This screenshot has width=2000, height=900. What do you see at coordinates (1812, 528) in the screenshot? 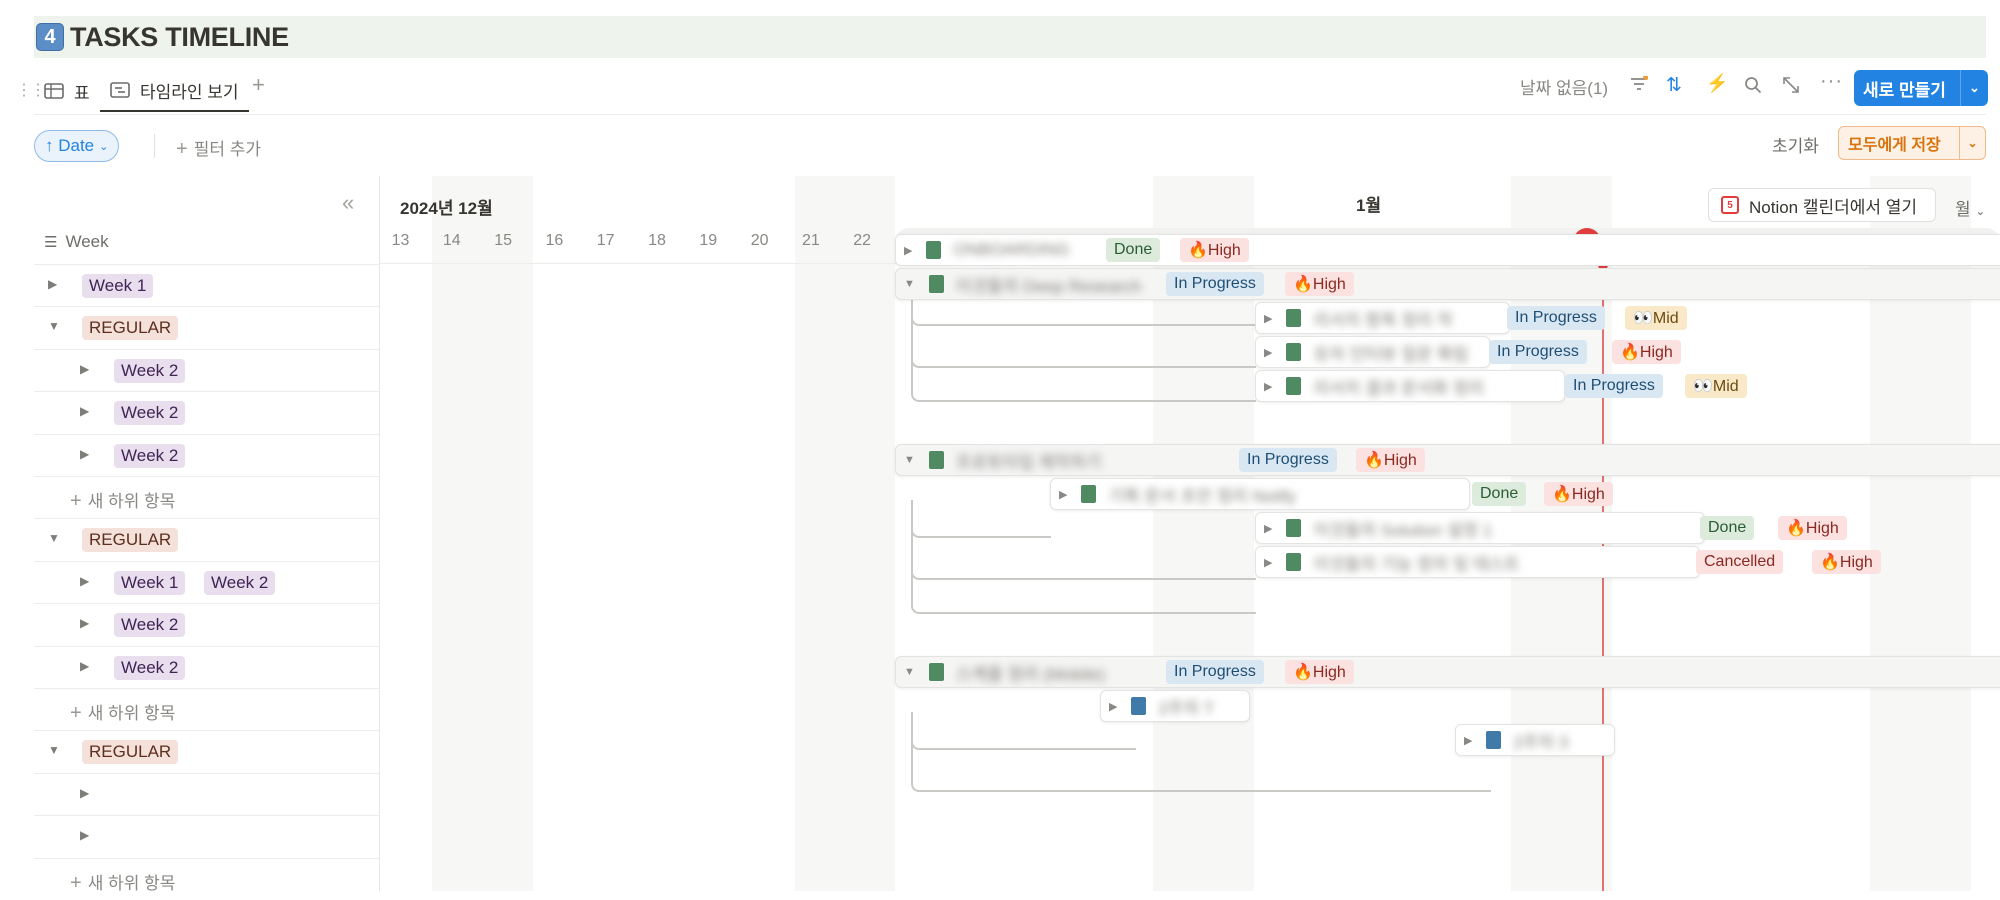
I see `priority-tag: 🔥High` at bounding box center [1812, 528].